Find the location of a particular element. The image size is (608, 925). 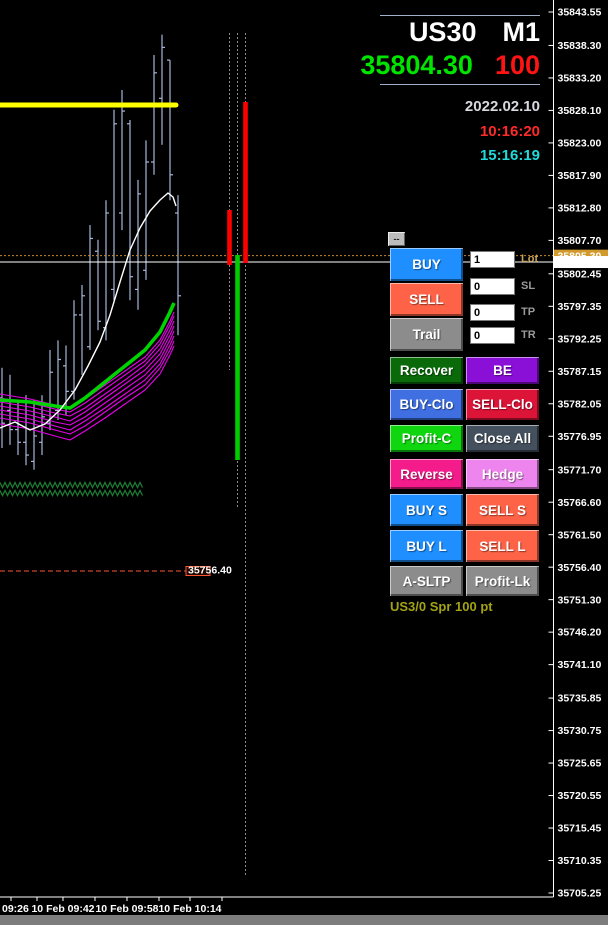

panel-minimize-button: -- is located at coordinates (396, 239).